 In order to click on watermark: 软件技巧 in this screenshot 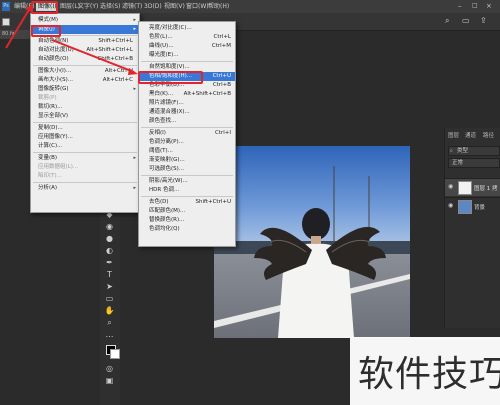, I will do `click(429, 374)`.